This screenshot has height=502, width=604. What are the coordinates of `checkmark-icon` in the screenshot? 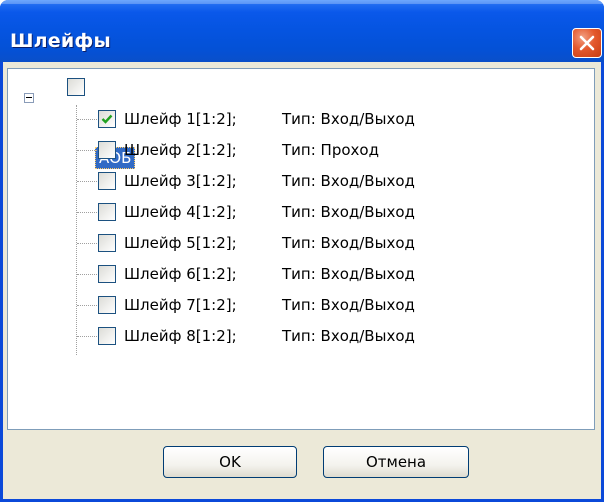 It's located at (107, 119).